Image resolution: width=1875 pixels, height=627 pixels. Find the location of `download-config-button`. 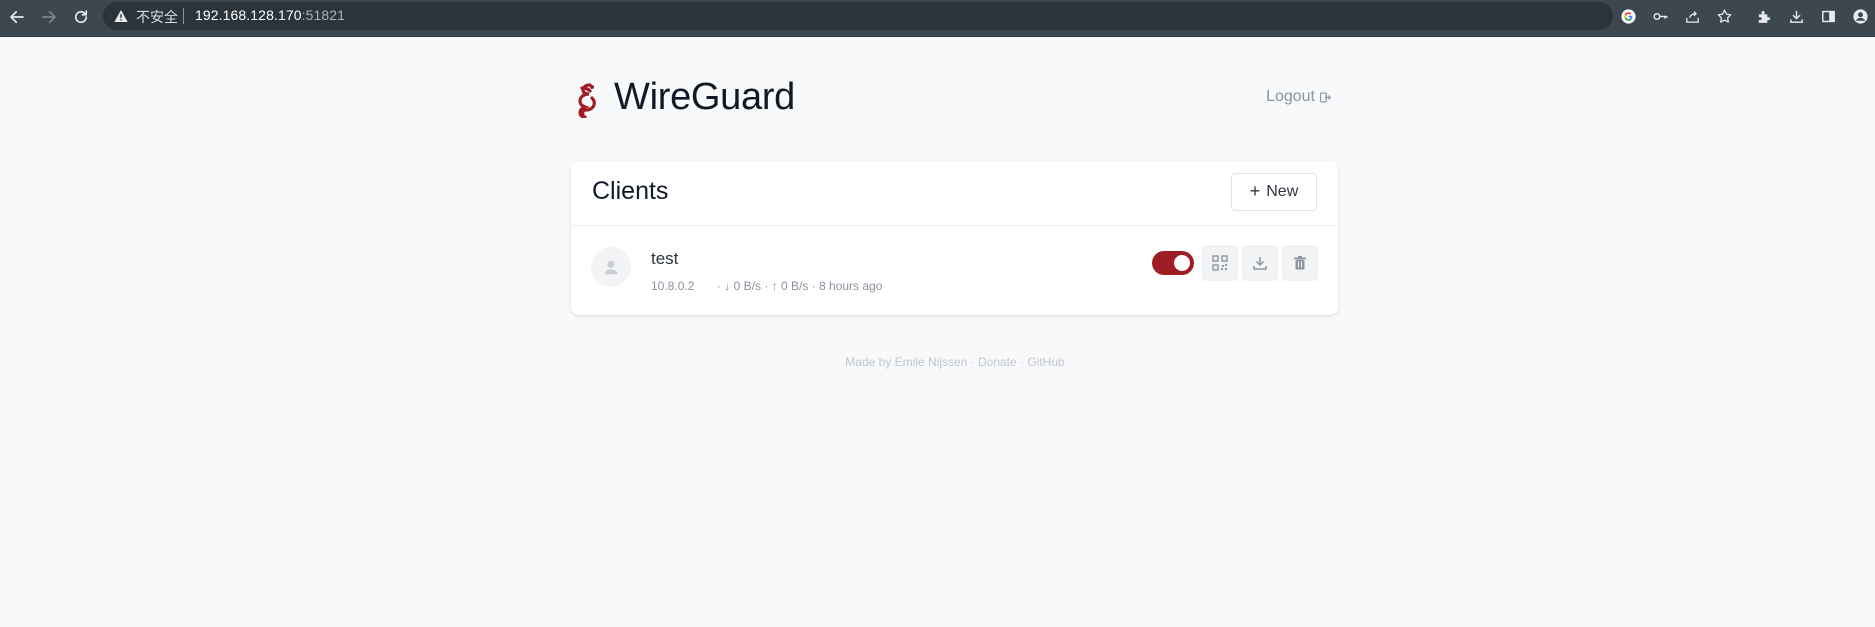

download-config-button is located at coordinates (1260, 263).